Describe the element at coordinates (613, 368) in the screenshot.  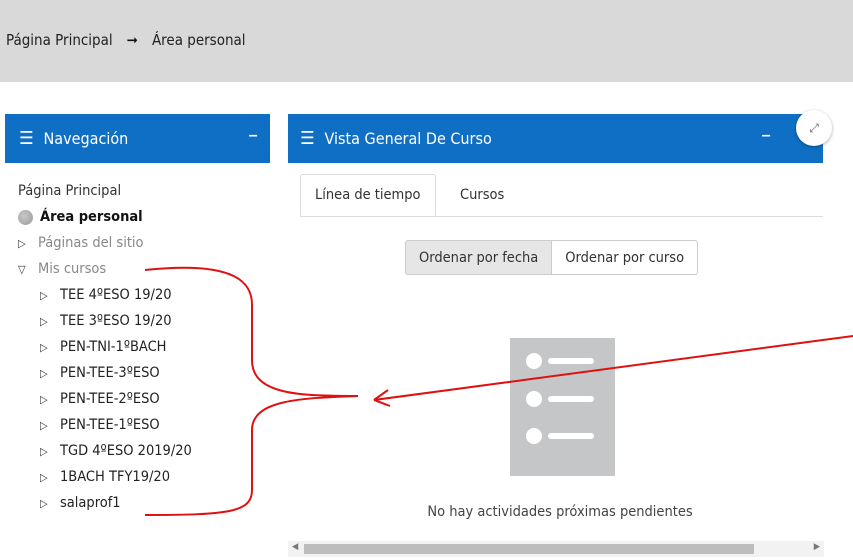
I see `annotation-arrow-line` at that location.